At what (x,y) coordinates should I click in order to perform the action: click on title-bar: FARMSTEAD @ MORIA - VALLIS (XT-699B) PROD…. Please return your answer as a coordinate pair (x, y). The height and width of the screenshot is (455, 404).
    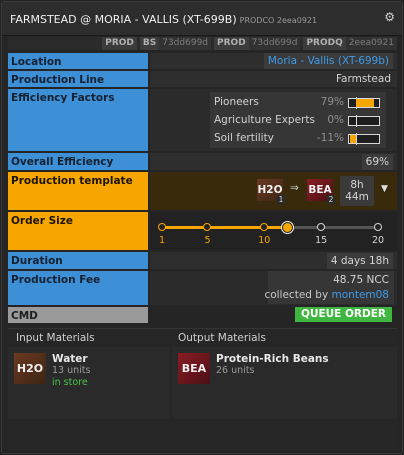
    Looking at the image, I should click on (202, 19).